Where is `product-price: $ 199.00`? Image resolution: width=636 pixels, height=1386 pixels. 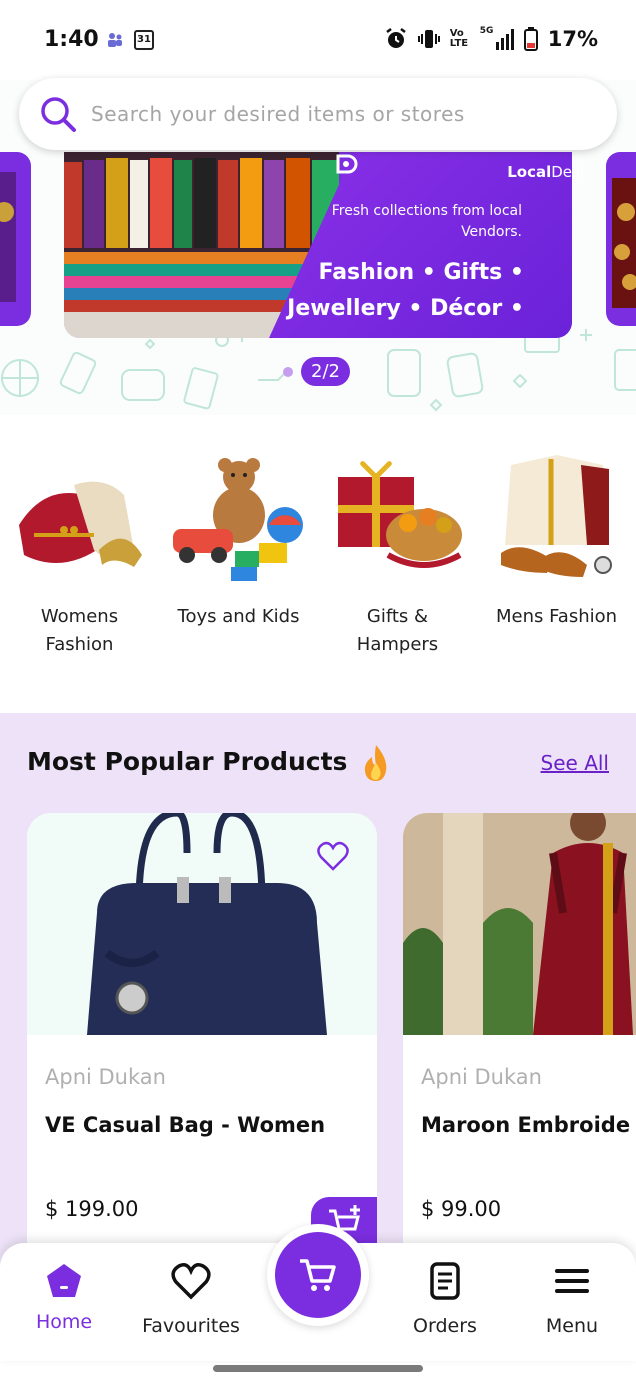 product-price: $ 199.00 is located at coordinates (92, 1209).